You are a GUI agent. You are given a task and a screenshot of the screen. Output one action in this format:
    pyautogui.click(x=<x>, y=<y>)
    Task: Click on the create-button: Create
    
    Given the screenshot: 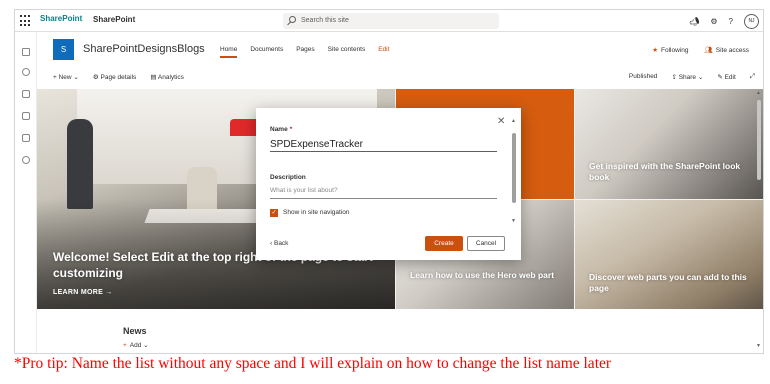 What is the action you would take?
    pyautogui.click(x=444, y=243)
    